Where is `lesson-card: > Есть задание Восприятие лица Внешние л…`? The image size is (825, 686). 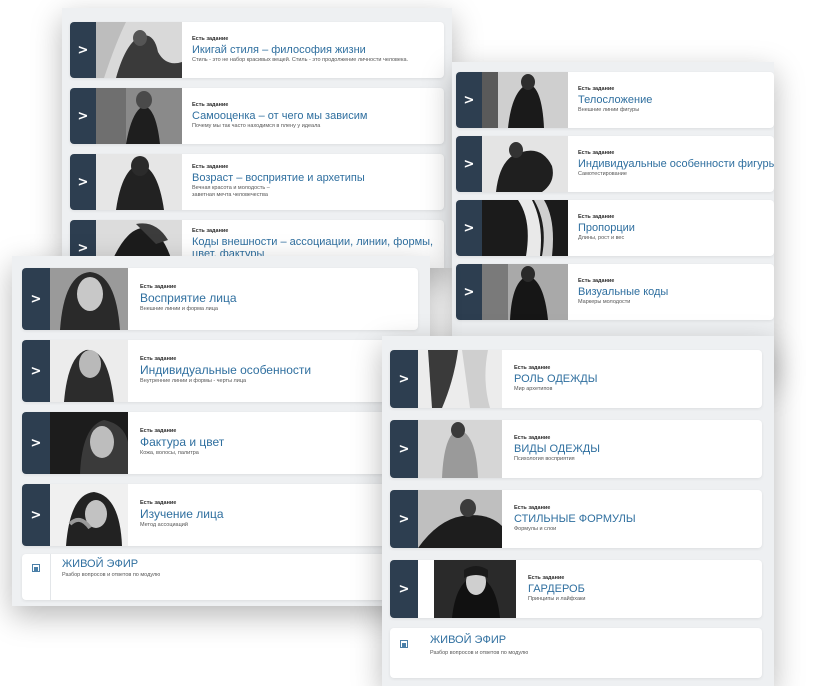
lesson-card: > Есть задание Восприятие лица Внешние л… is located at coordinates (220, 299).